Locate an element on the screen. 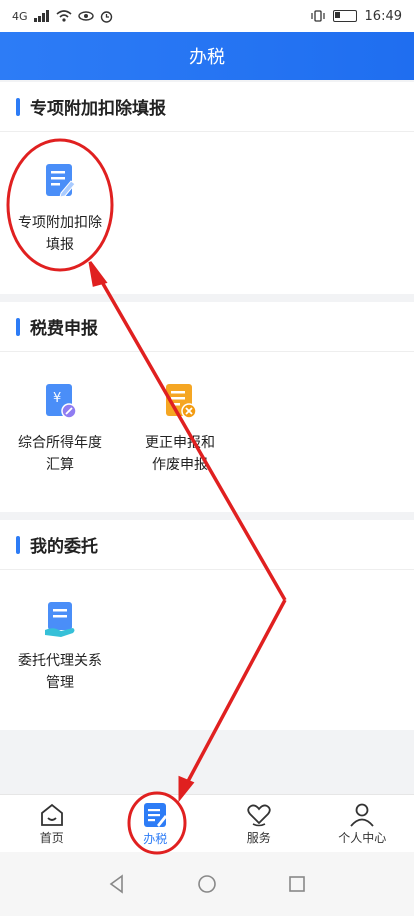  app-header: 办税 is located at coordinates (207, 56).